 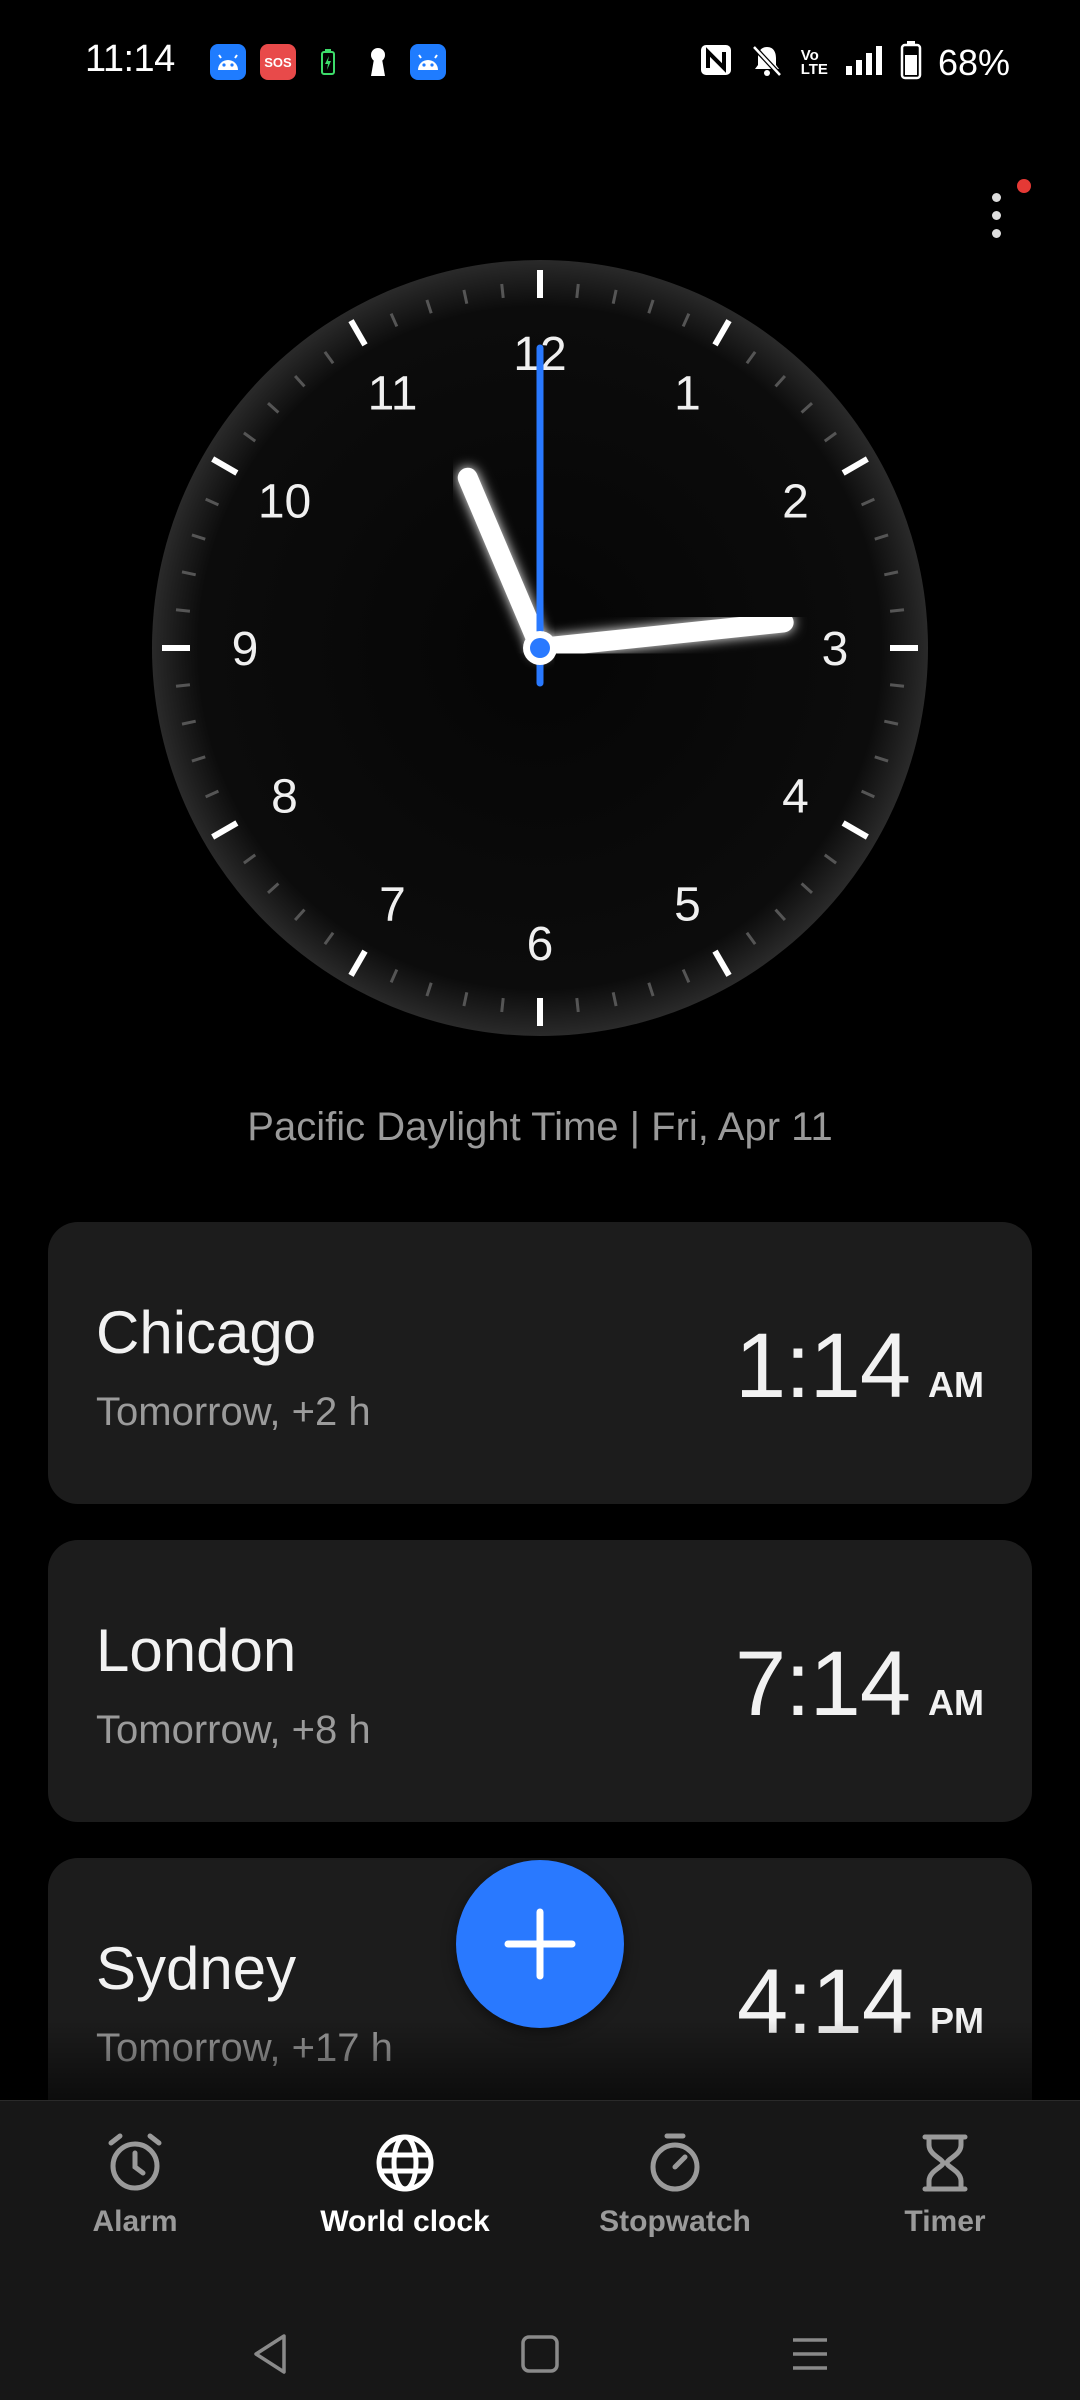 I want to click on clock-number: 2, so click(x=795, y=502).